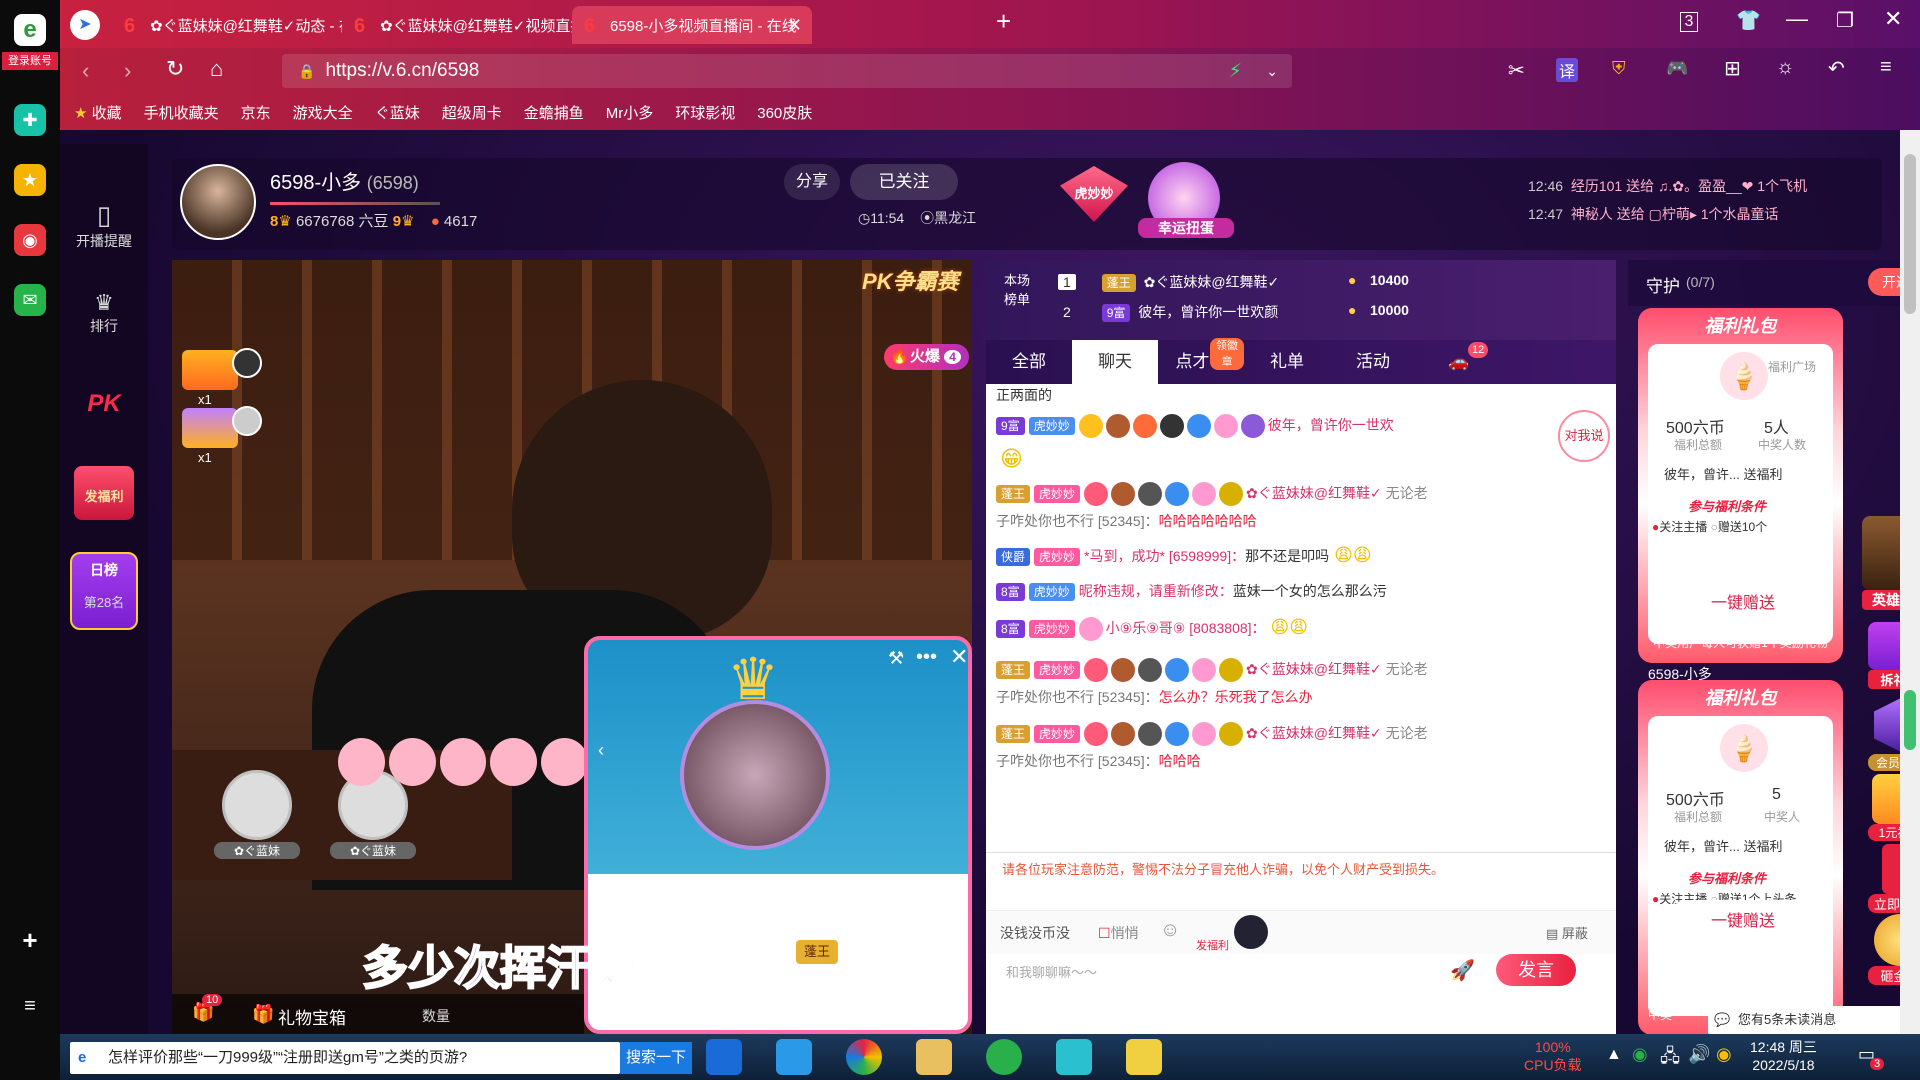 The width and height of the screenshot is (1920, 1080). Describe the element at coordinates (1893, 19) in the screenshot. I see `close-window-icon: ✕` at that location.